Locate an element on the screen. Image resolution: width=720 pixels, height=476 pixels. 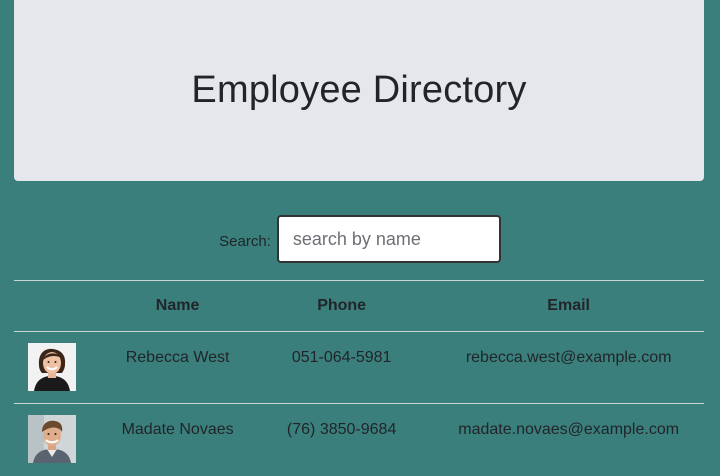
employee-name: Rebecca West is located at coordinates (177, 367).